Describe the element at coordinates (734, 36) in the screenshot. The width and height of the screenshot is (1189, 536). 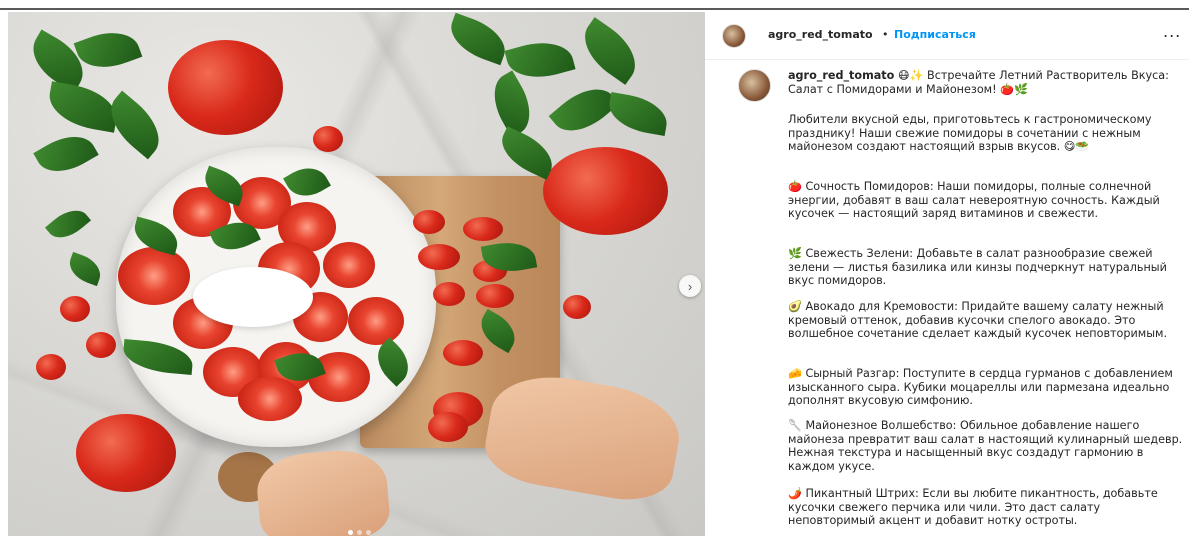
I see `author-avatar` at that location.